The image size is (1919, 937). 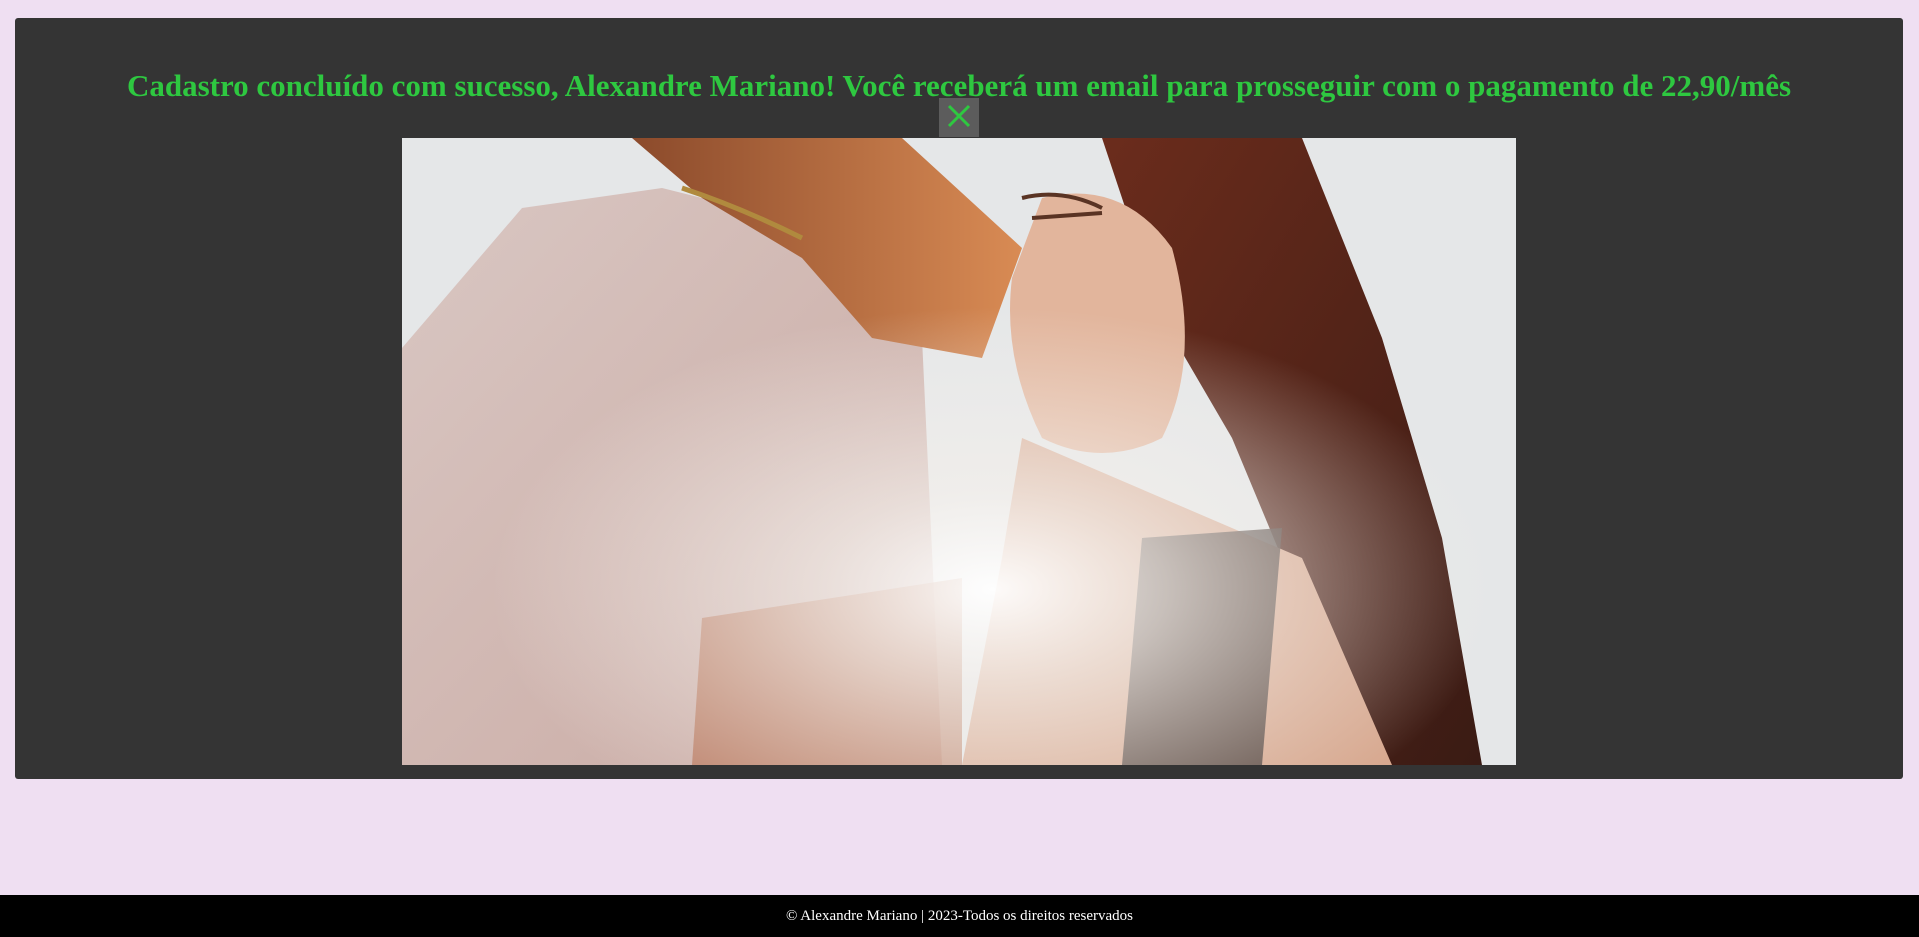 I want to click on close-button, so click(x=959, y=117).